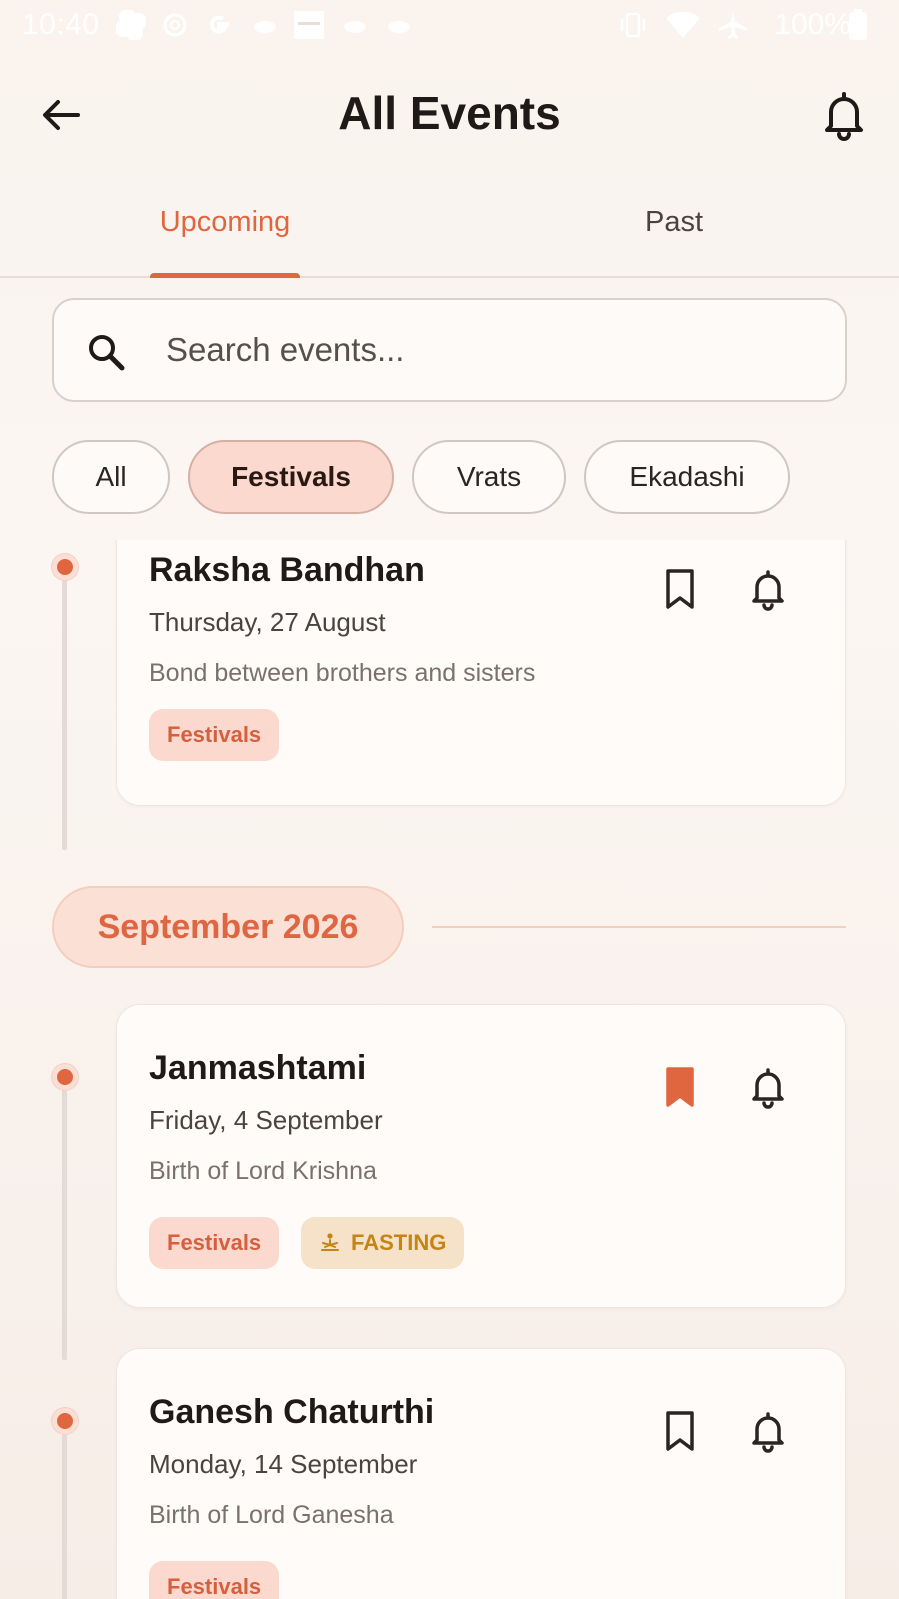  Describe the element at coordinates (266, 1120) in the screenshot. I see `event-date: Friday, 4 September` at that location.